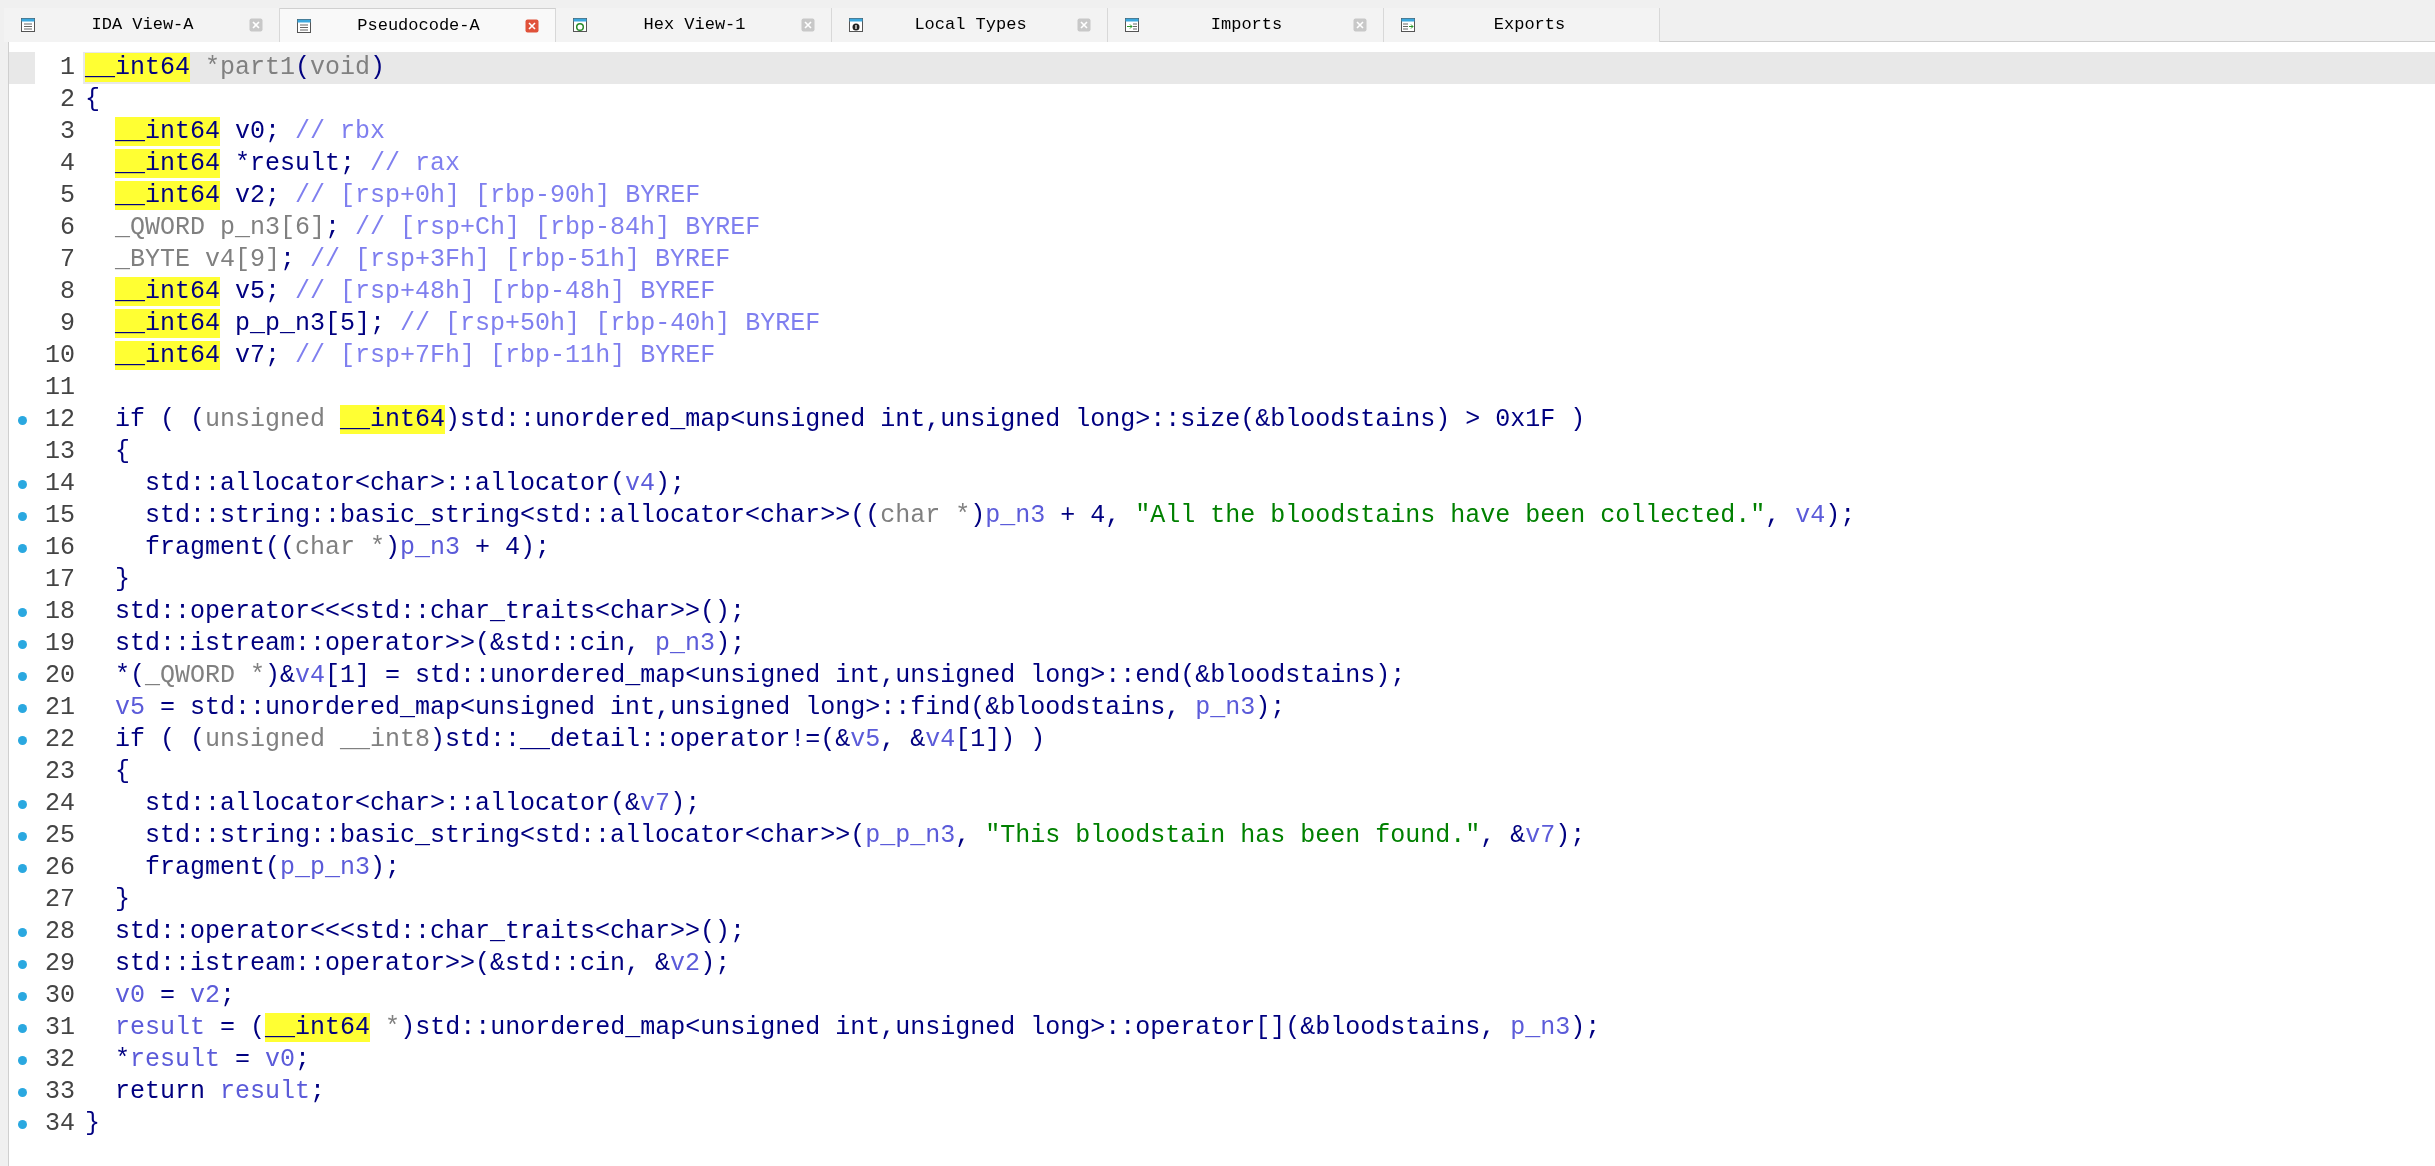 Image resolution: width=2435 pixels, height=1166 pixels. I want to click on tab: Pseudocode-A, so click(418, 25).